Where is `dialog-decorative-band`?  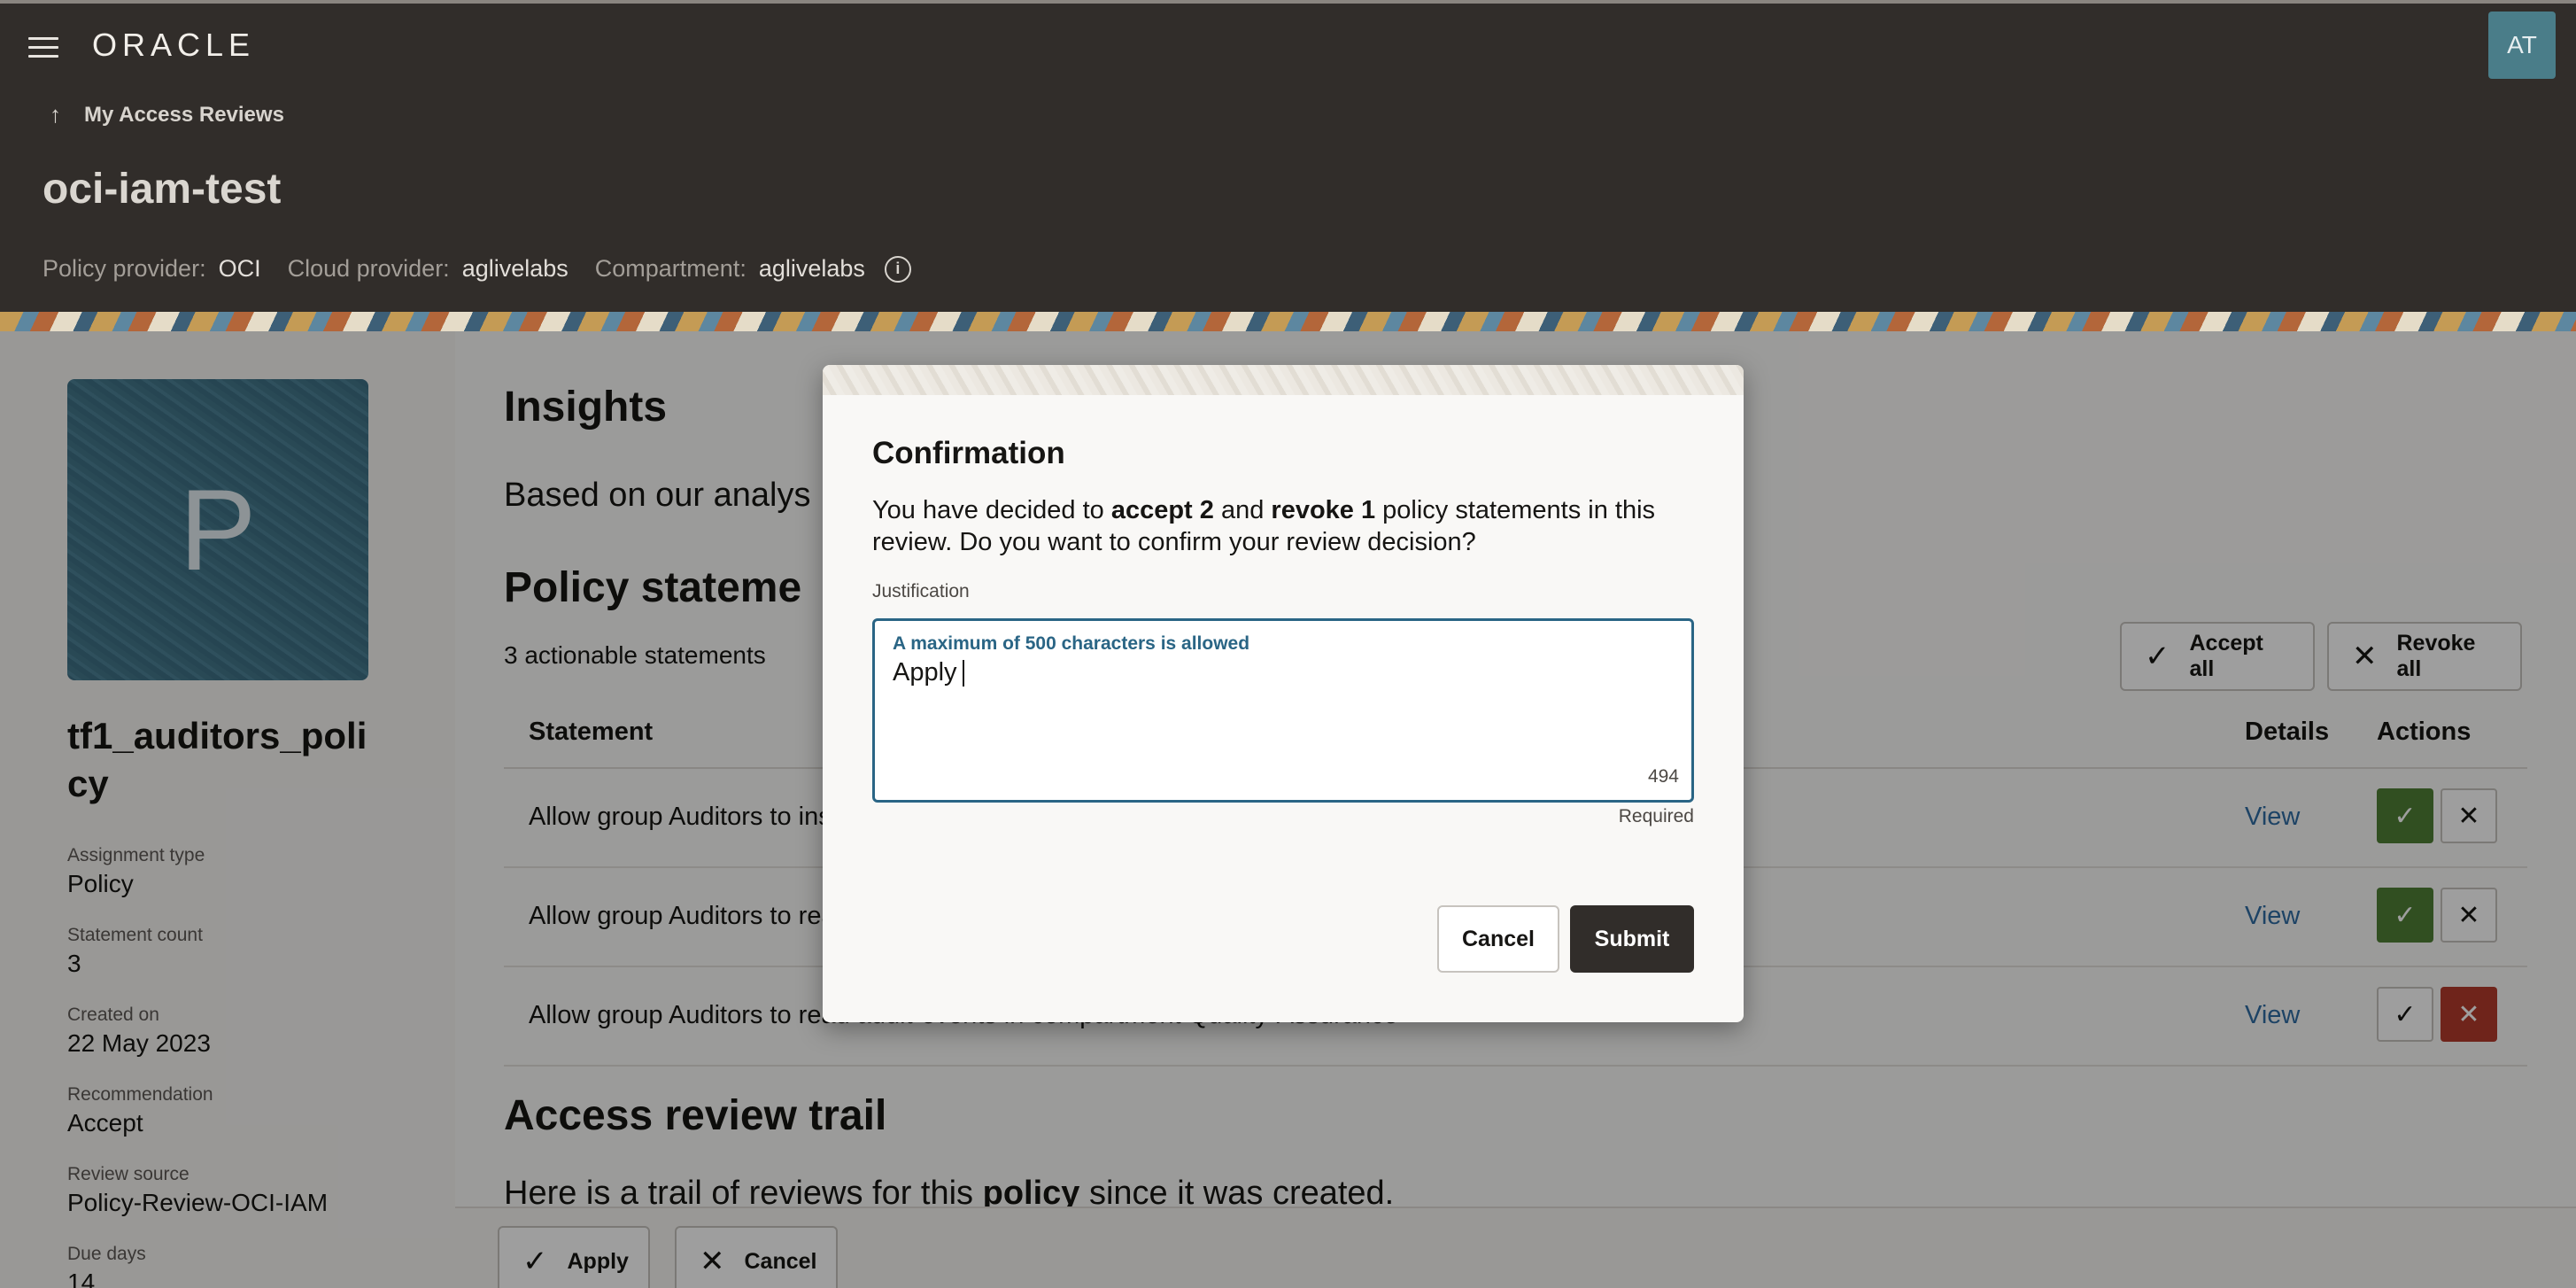 dialog-decorative-band is located at coordinates (1283, 380).